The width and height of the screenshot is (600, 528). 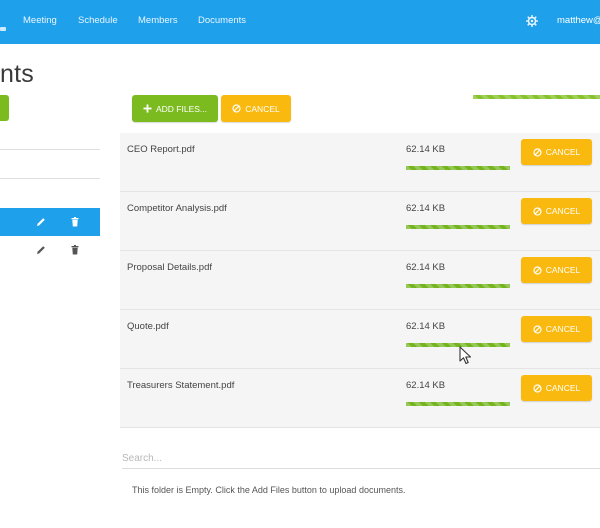 What do you see at coordinates (360, 221) in the screenshot?
I see `file-row: Competitor Analysis.pdf 62.14 KB CANCEL` at bounding box center [360, 221].